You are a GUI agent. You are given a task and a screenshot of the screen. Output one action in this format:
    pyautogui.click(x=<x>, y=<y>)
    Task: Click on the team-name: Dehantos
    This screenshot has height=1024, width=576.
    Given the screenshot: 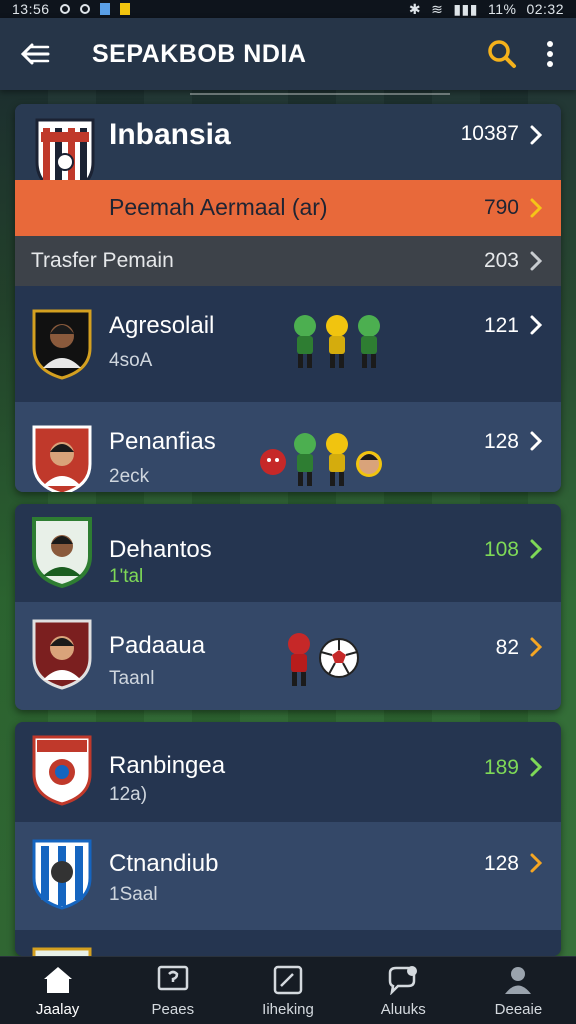 What is the action you would take?
    pyautogui.click(x=160, y=549)
    